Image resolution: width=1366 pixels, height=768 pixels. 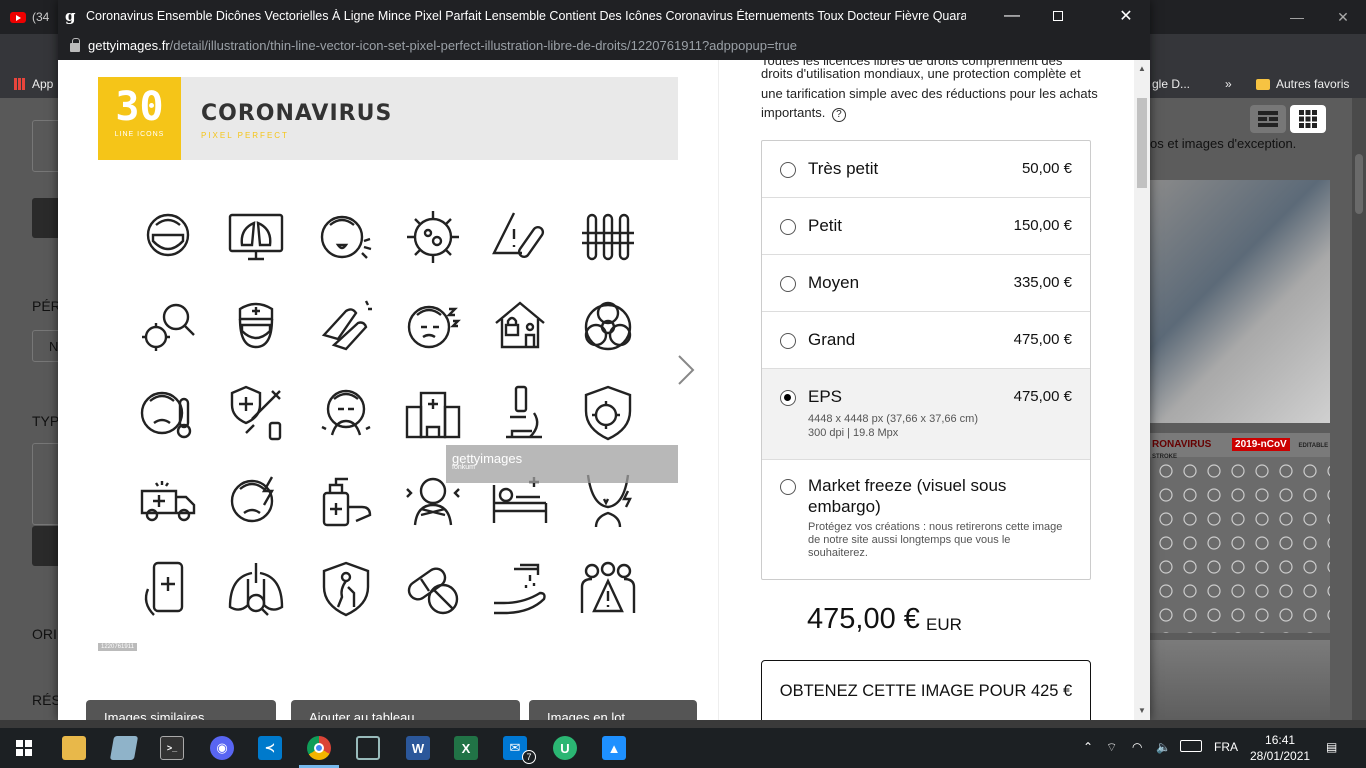 I want to click on radio-petit, so click(x=788, y=227).